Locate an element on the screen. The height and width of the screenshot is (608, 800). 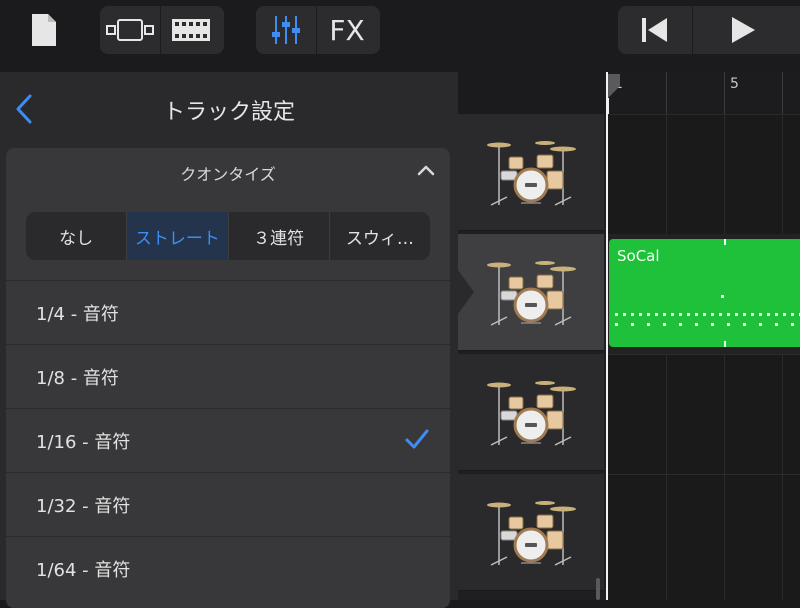
transport-group is located at coordinates (709, 30).